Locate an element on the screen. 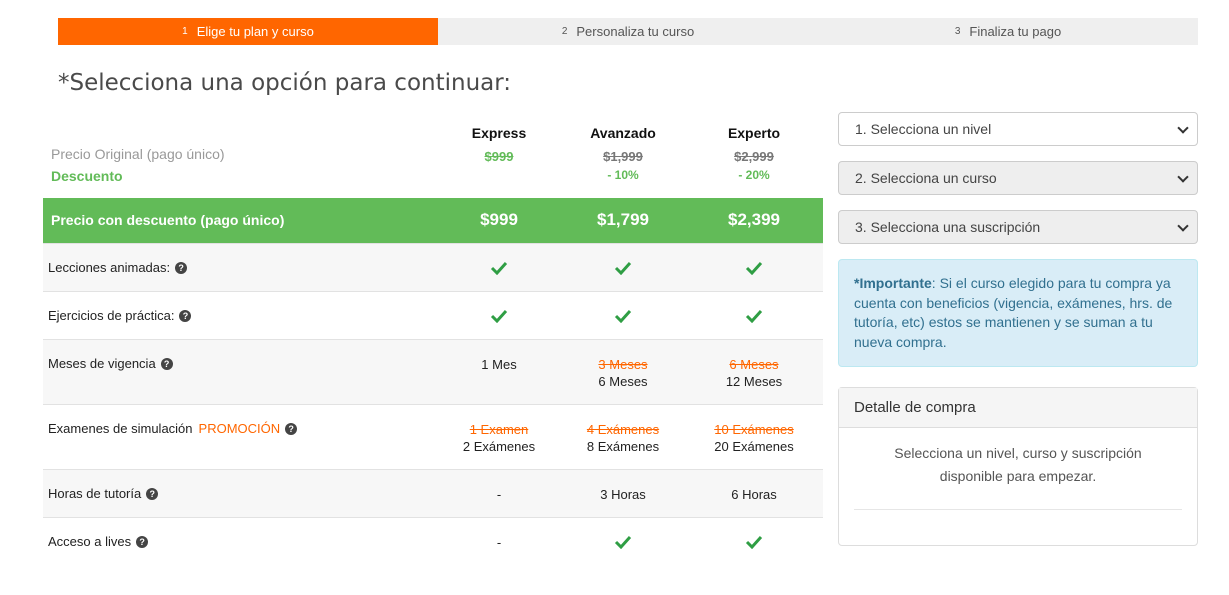  experto-value: 10 Exámenes 20 Exámenes is located at coordinates (754, 438).